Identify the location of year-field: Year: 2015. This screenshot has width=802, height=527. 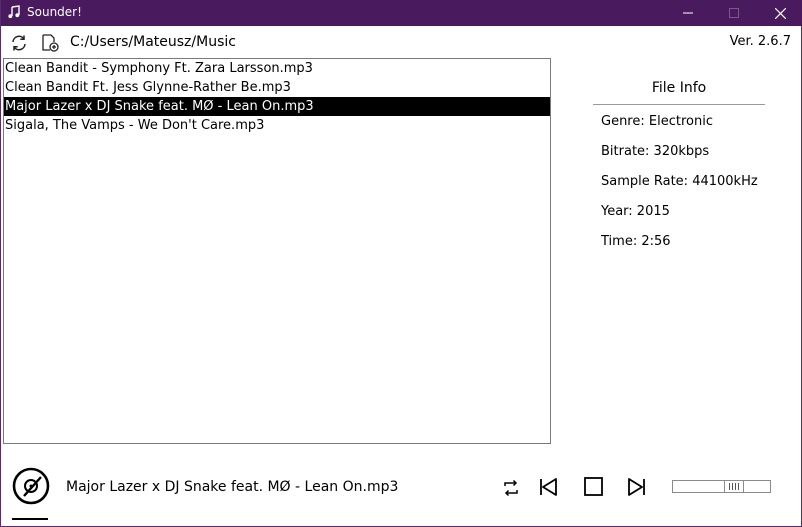
(635, 211).